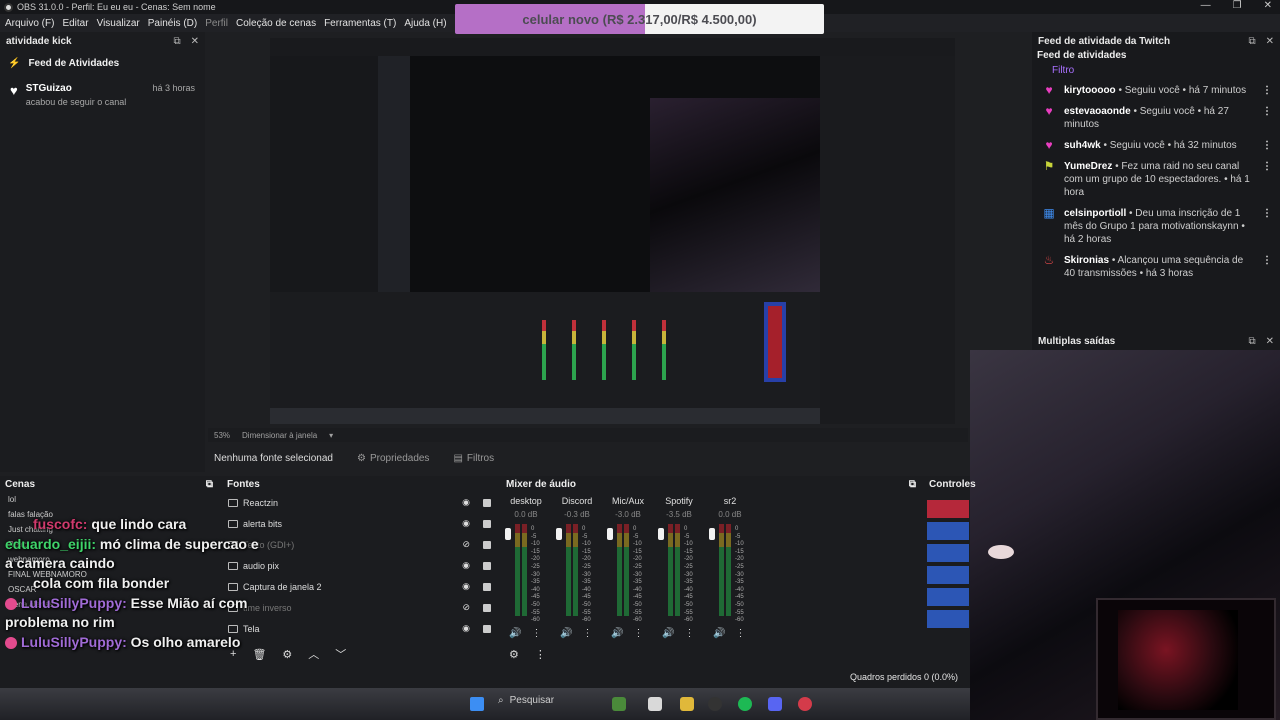 Image resolution: width=1280 pixels, height=720 pixels. What do you see at coordinates (687, 704) in the screenshot?
I see `folder-icon` at bounding box center [687, 704].